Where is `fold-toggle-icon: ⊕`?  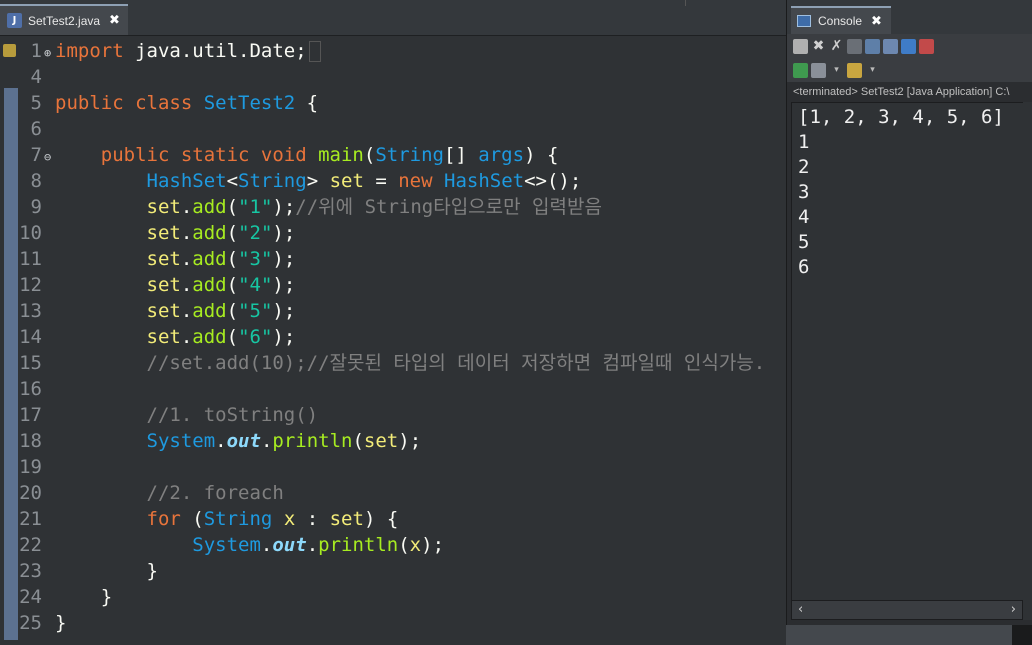 fold-toggle-icon: ⊕ is located at coordinates (47, 53).